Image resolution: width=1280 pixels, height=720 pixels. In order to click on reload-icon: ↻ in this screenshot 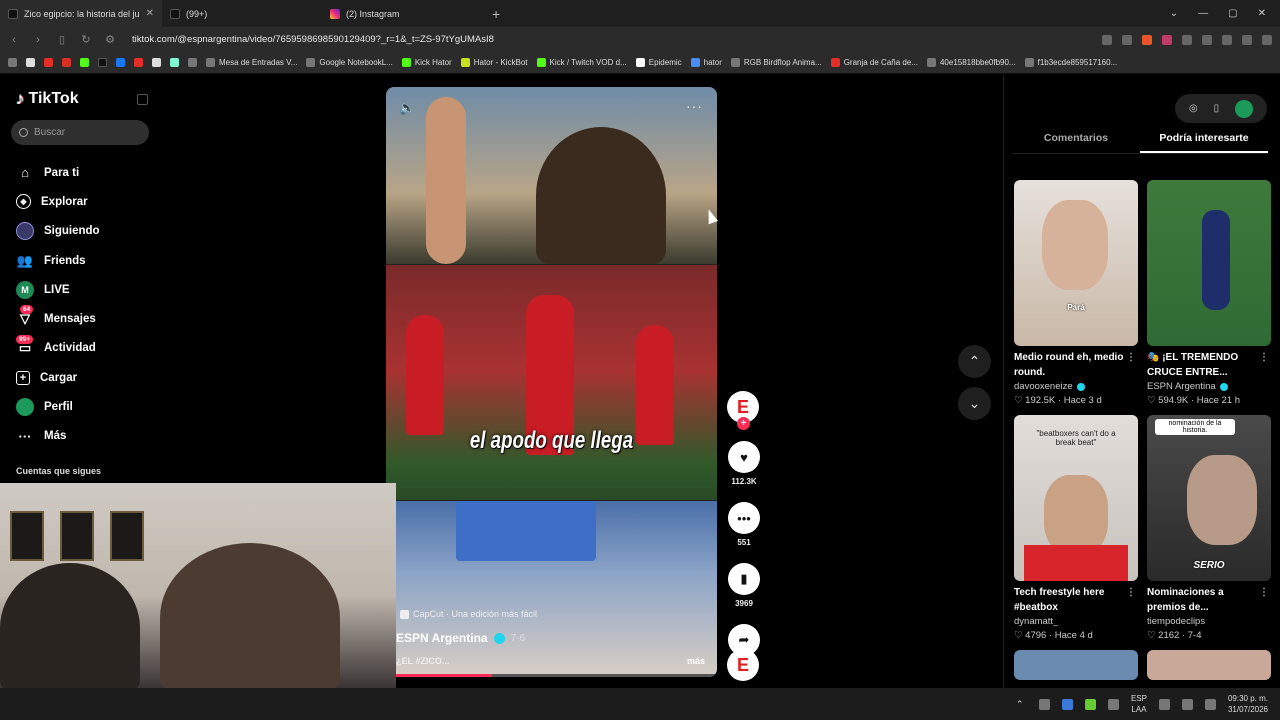, I will do `click(86, 39)`.